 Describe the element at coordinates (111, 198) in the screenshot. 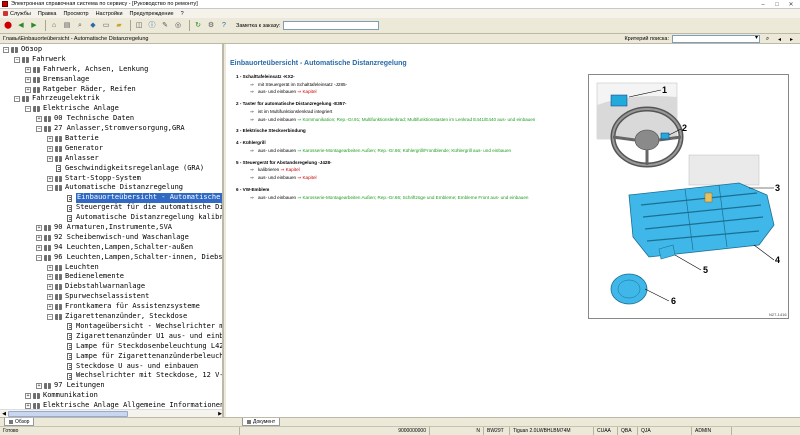

I see `tree-item: Einbauorteübersicht - Automatische Dista` at that location.